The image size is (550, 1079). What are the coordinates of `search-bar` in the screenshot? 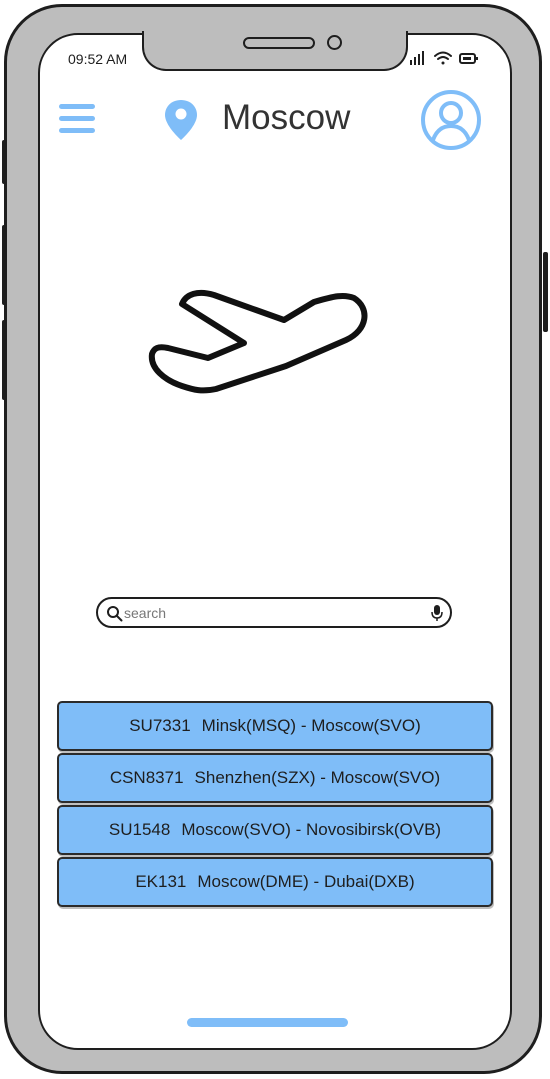 It's located at (274, 612).